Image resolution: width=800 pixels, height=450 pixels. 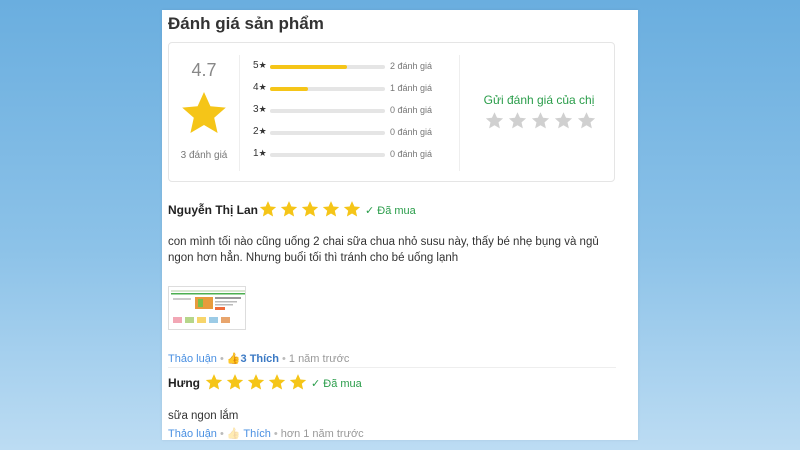 What do you see at coordinates (539, 100) in the screenshot?
I see `send-review-label: Gửi đánh giá của chị` at bounding box center [539, 100].